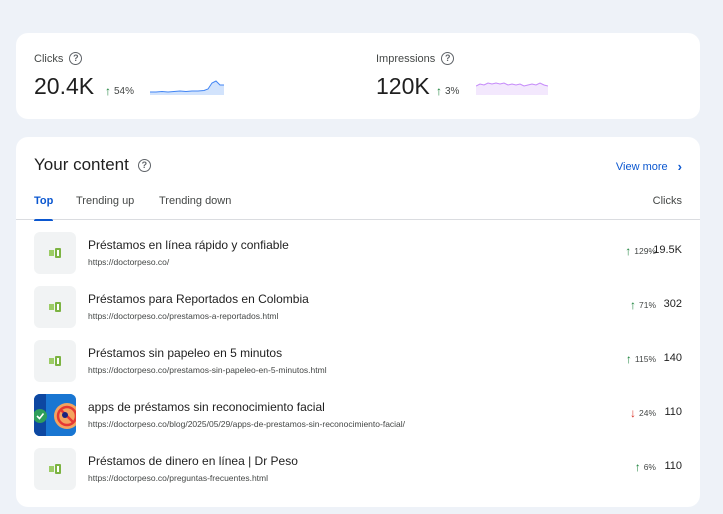 This screenshot has width=723, height=514. What do you see at coordinates (198, 299) in the screenshot?
I see `row-title: Préstamos para Reportados en Colombia` at bounding box center [198, 299].